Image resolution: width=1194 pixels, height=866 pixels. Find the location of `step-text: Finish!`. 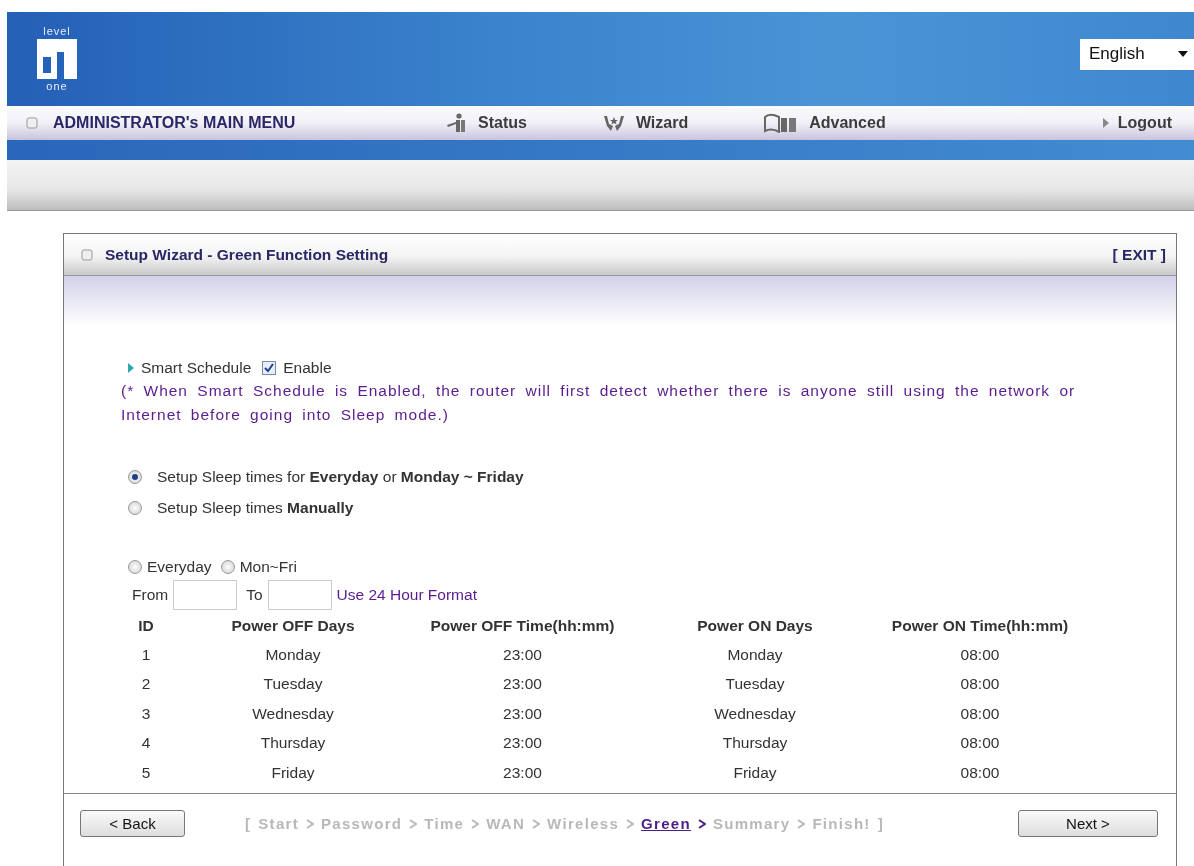

step-text: Finish! is located at coordinates (841, 823).